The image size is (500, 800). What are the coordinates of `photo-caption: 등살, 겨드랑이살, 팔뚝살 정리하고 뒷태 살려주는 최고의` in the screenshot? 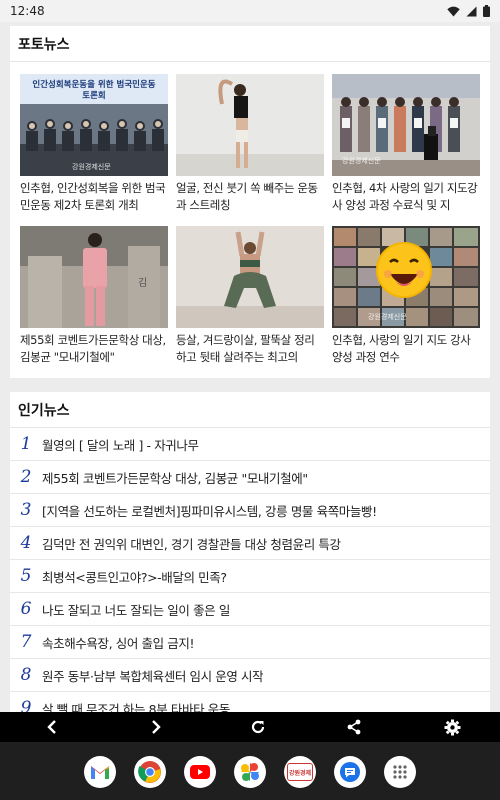 It's located at (250, 349).